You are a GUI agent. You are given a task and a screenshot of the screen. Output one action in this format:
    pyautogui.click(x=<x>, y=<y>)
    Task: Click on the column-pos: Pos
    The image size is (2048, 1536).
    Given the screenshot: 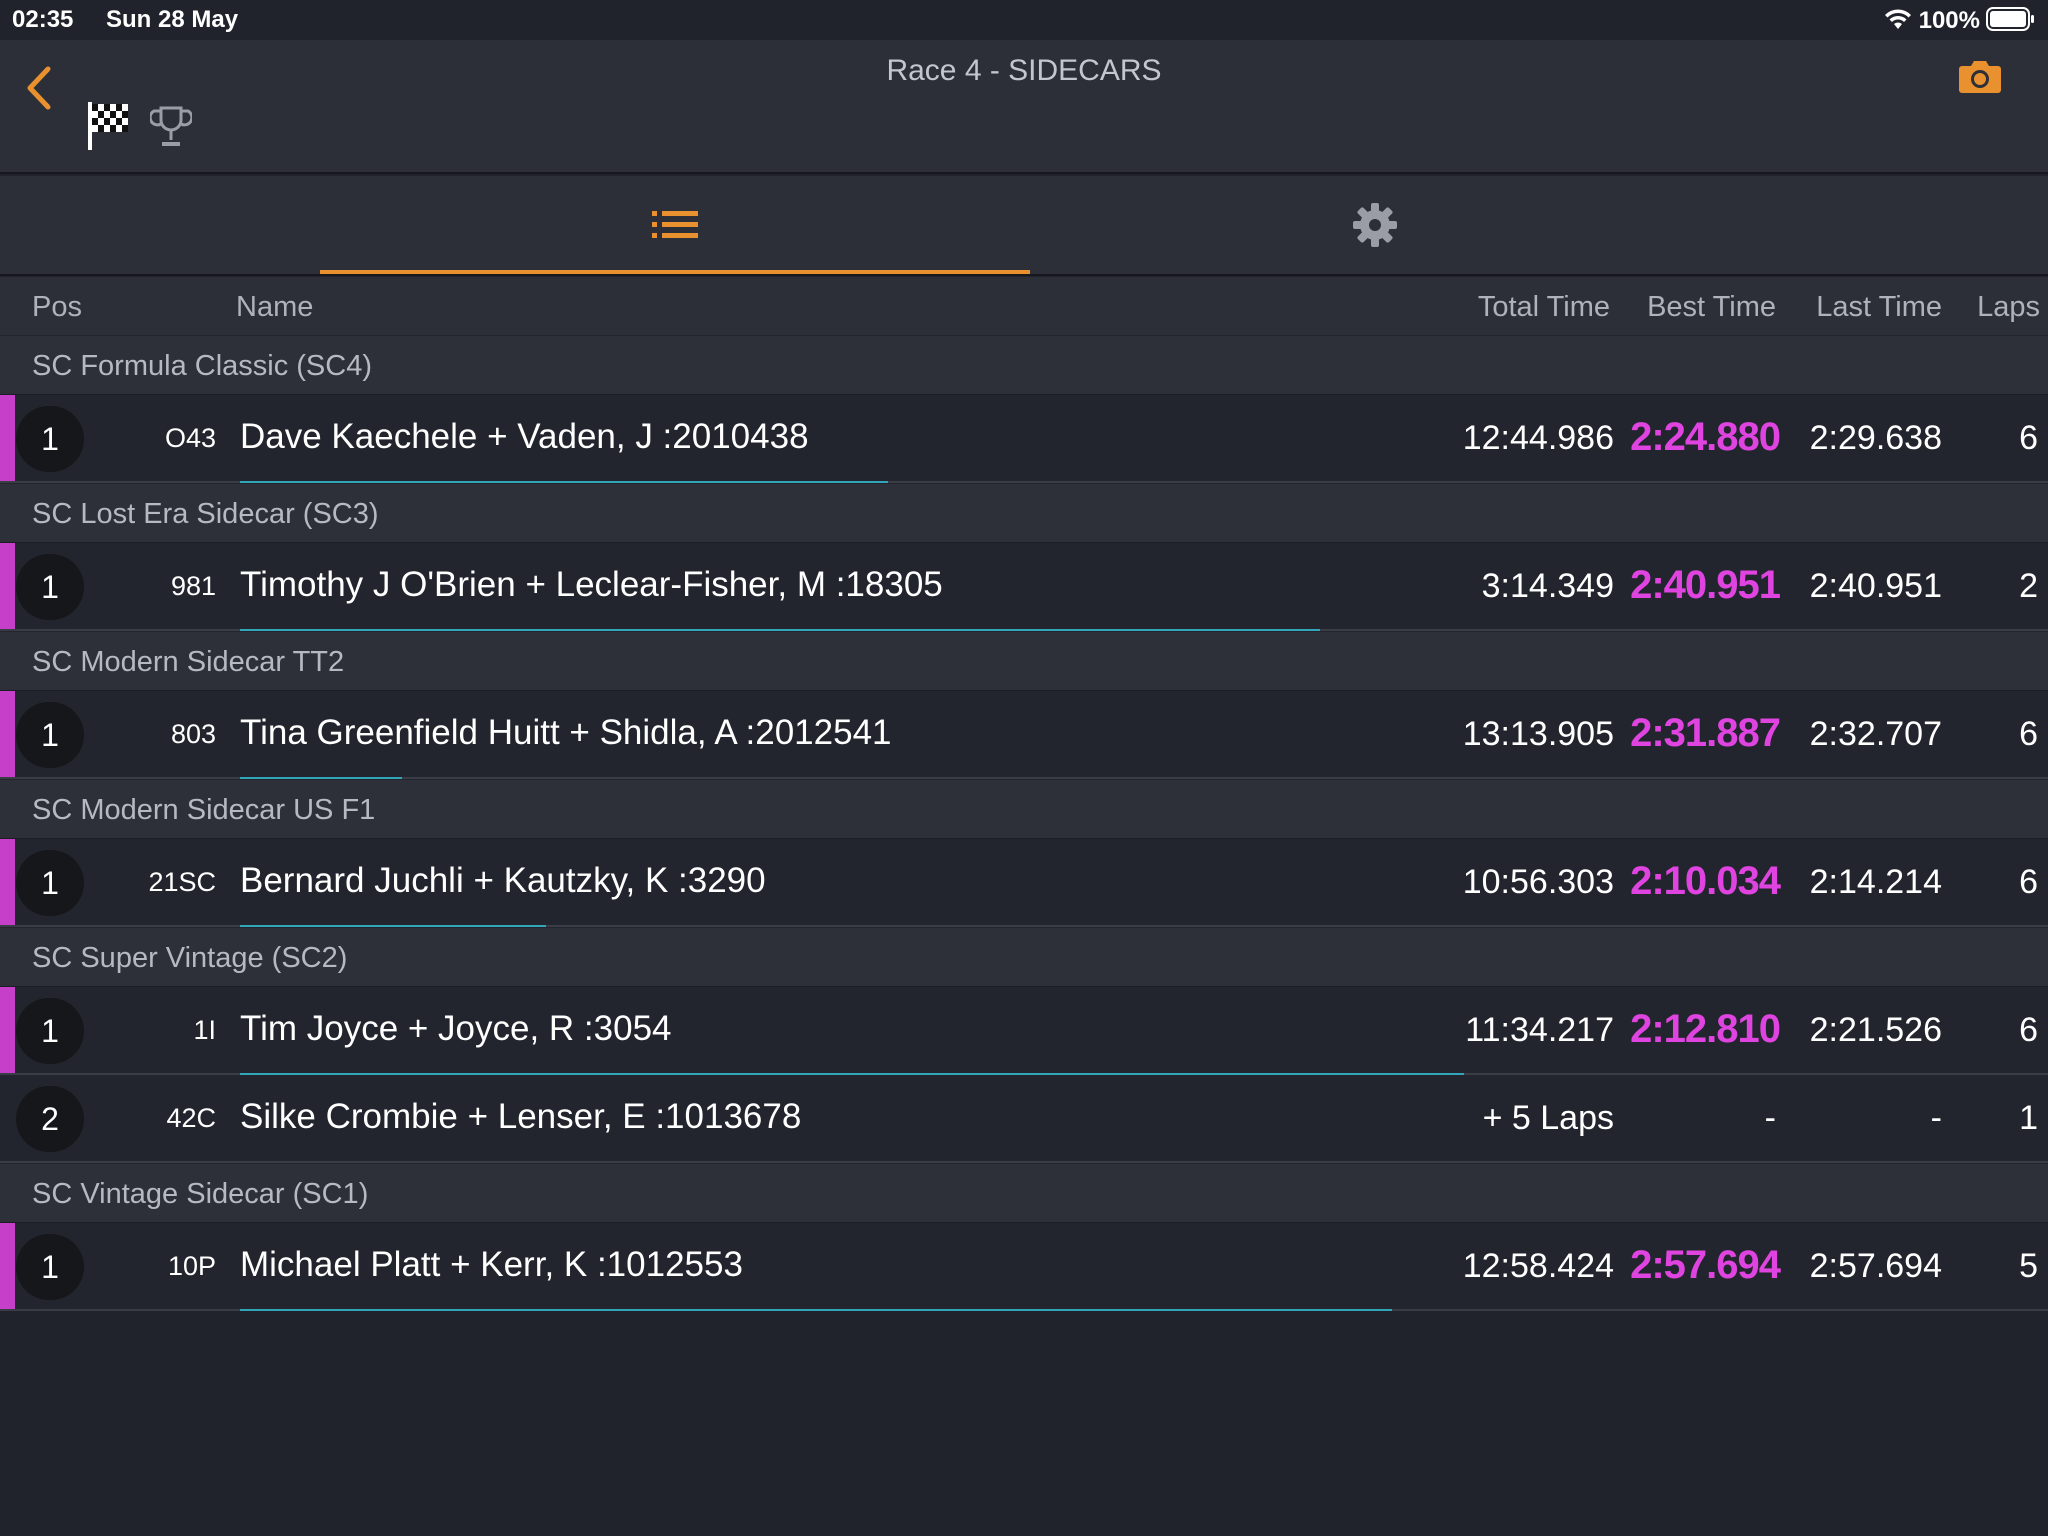 What is the action you would take?
    pyautogui.click(x=57, y=307)
    